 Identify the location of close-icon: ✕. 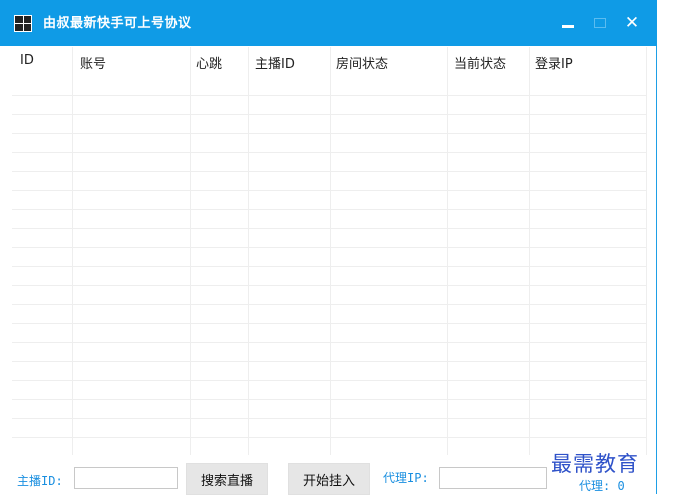
(632, 23).